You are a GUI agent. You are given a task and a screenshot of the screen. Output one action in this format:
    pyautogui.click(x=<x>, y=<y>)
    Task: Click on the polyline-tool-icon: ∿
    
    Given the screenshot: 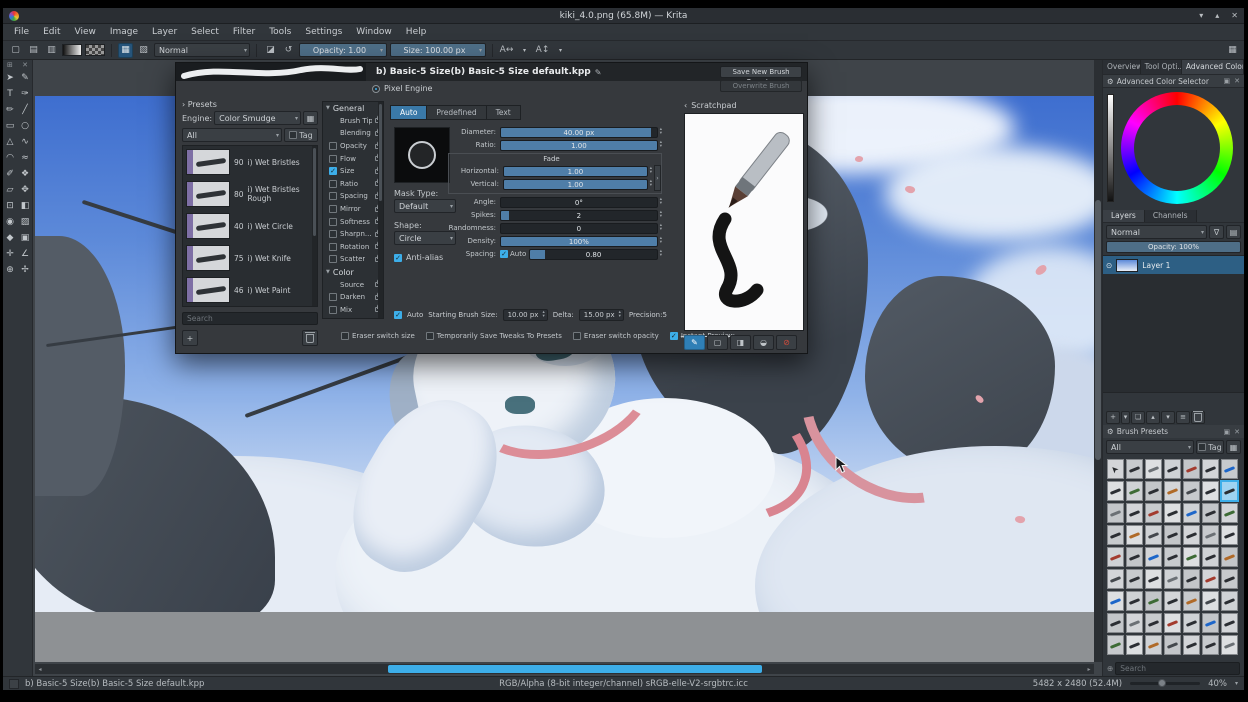 What is the action you would take?
    pyautogui.click(x=25, y=141)
    